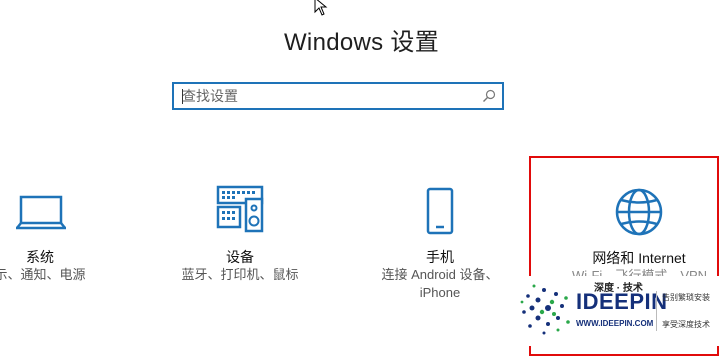 The image size is (723, 356). I want to click on keyboard-speaker-icon, so click(240, 209).